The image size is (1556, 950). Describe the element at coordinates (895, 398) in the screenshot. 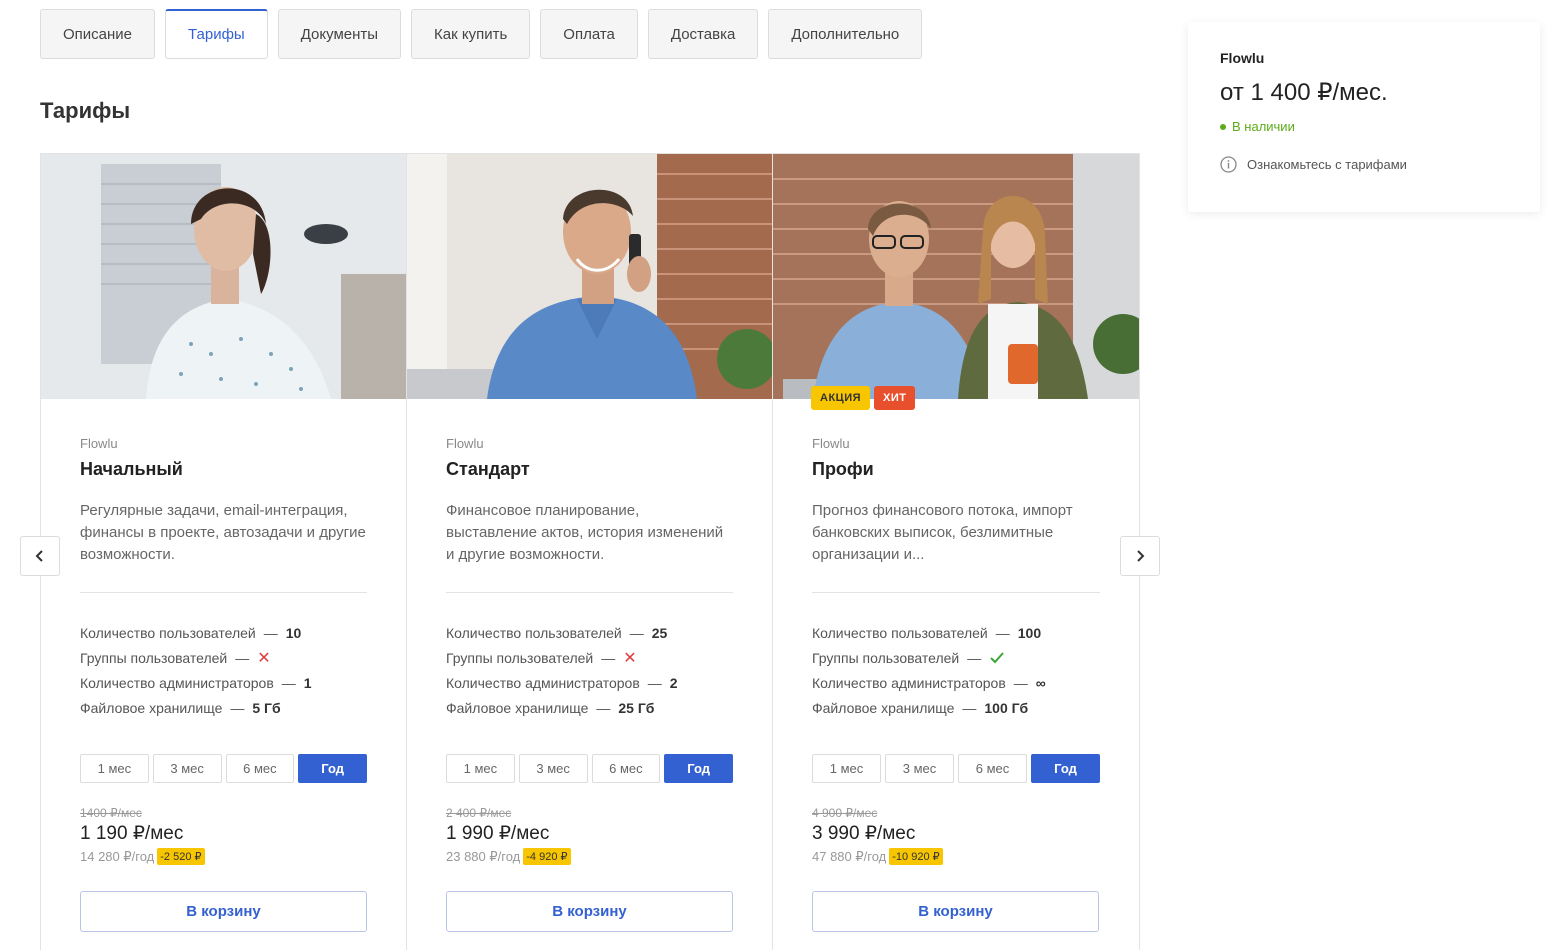

I see `hit-badge: ХИТ` at that location.